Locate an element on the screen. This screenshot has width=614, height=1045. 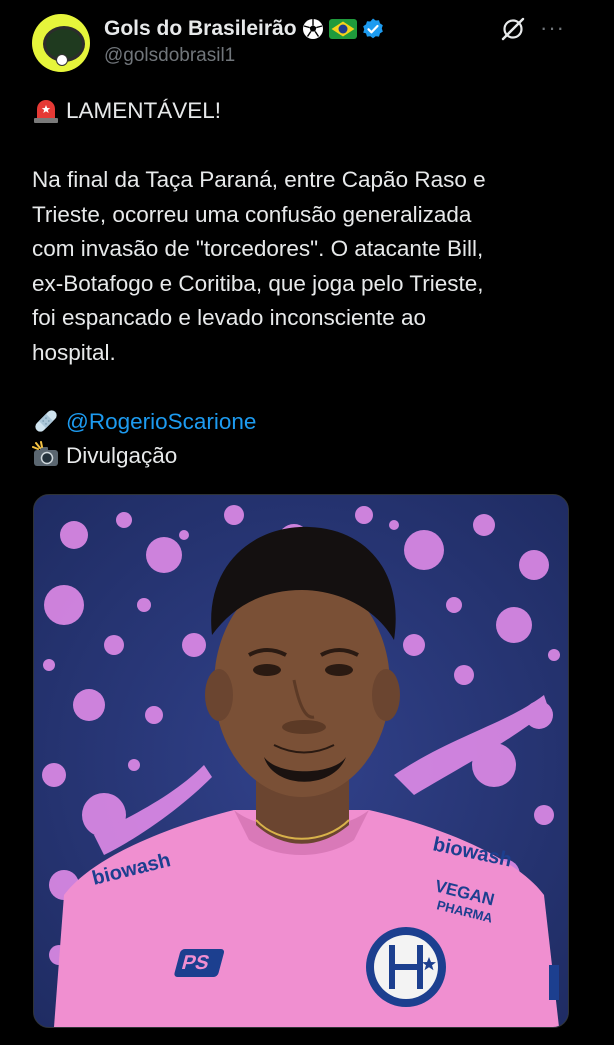
brazil-flag-icon is located at coordinates (342, 29).